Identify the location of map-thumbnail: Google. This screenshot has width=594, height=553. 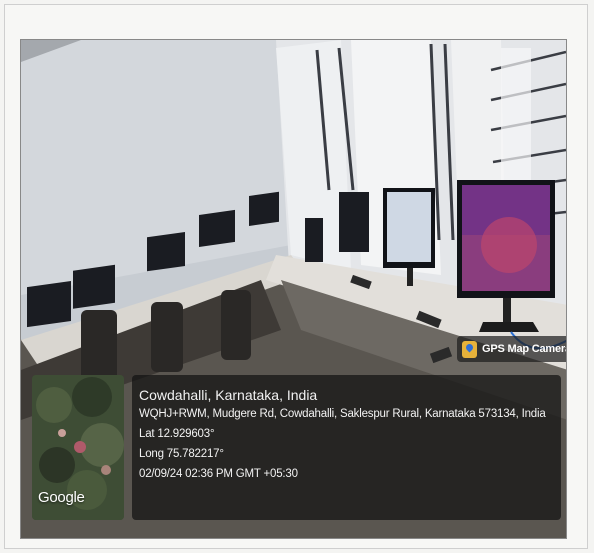
(78, 447).